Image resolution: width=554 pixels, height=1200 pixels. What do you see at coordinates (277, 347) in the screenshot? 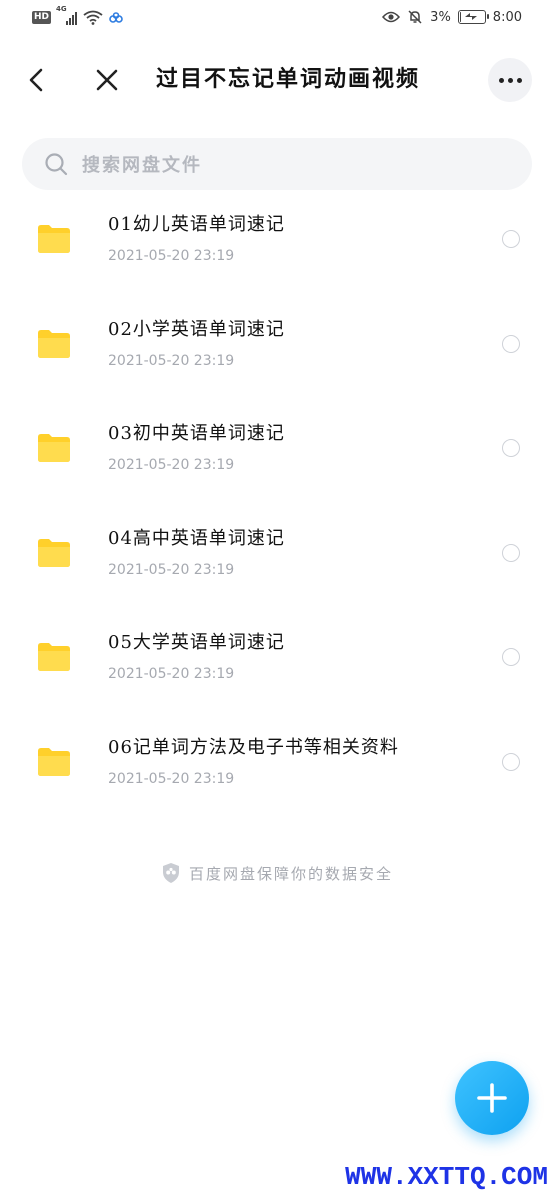
I see `list-item: 02小学英语单词速记 2021-05-20 23:19` at bounding box center [277, 347].